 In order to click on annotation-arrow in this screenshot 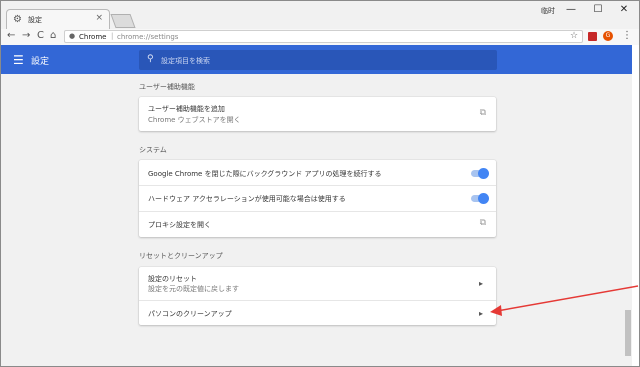, I will do `click(564, 300)`.